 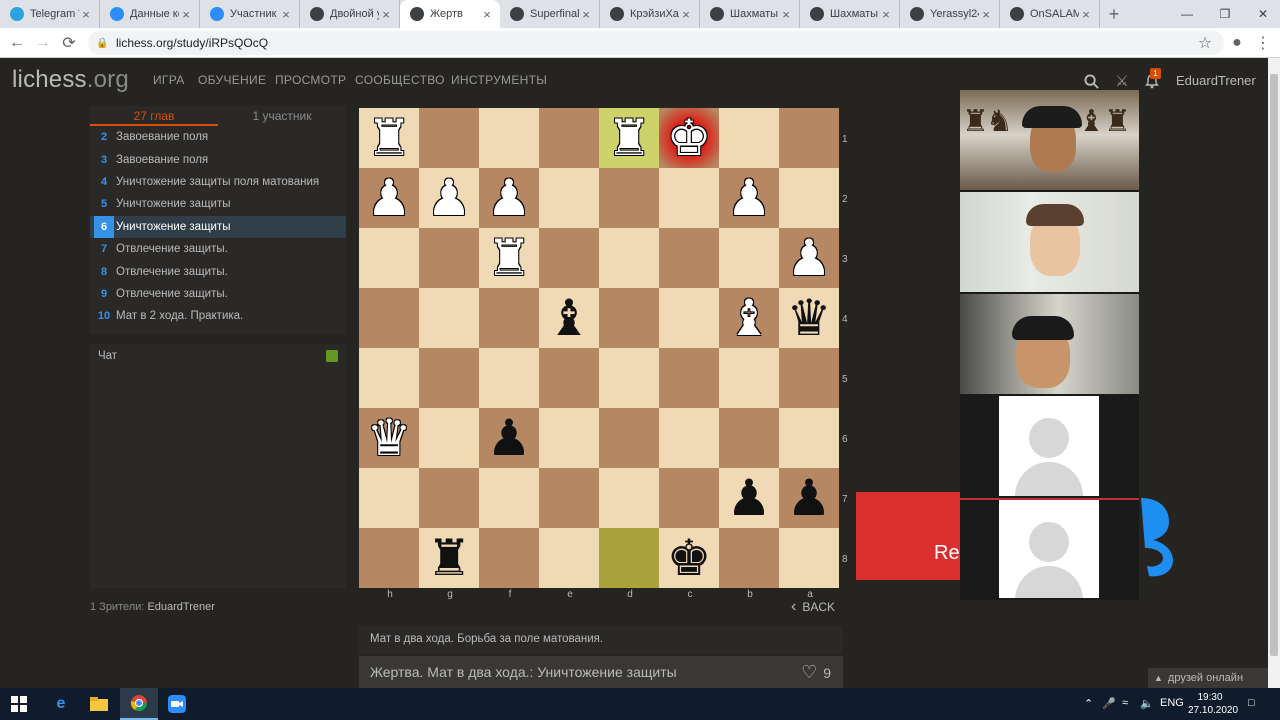 I want to click on square-a6, so click(x=809, y=438).